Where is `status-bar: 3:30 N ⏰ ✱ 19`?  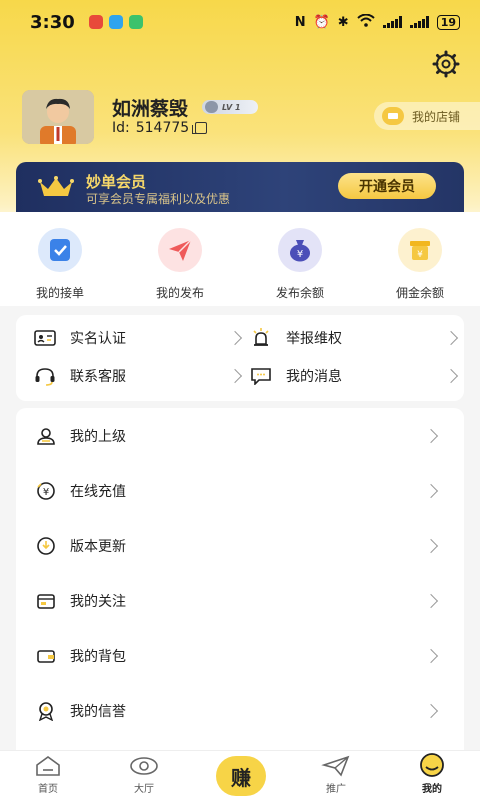 status-bar: 3:30 N ⏰ ✱ 19 is located at coordinates (240, 22).